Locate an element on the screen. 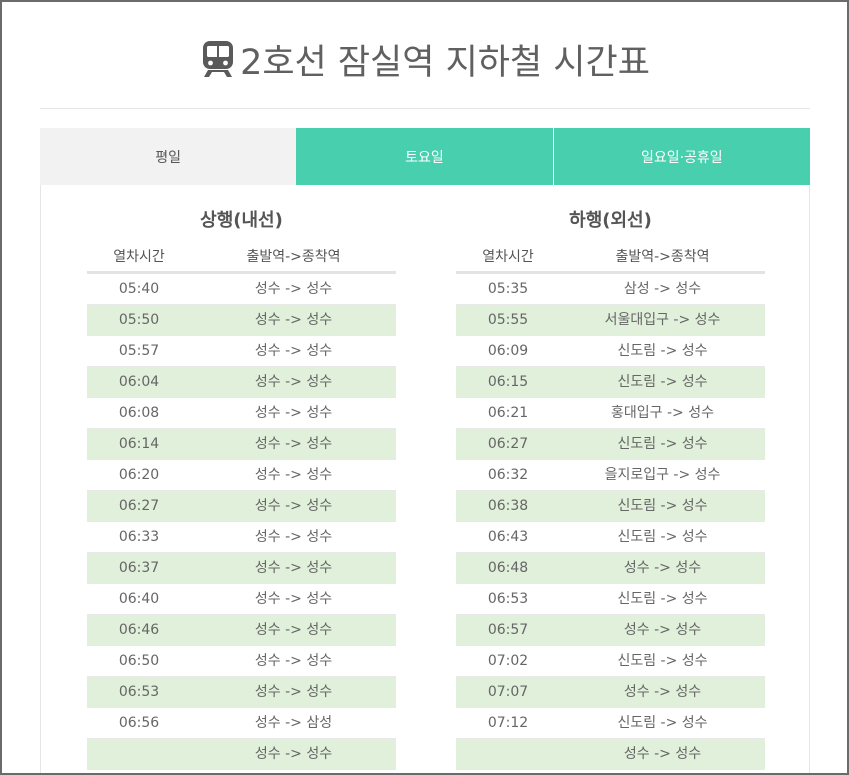 The image size is (849, 775). table-row: 06:20 성수 -> 성수 is located at coordinates (241, 475).